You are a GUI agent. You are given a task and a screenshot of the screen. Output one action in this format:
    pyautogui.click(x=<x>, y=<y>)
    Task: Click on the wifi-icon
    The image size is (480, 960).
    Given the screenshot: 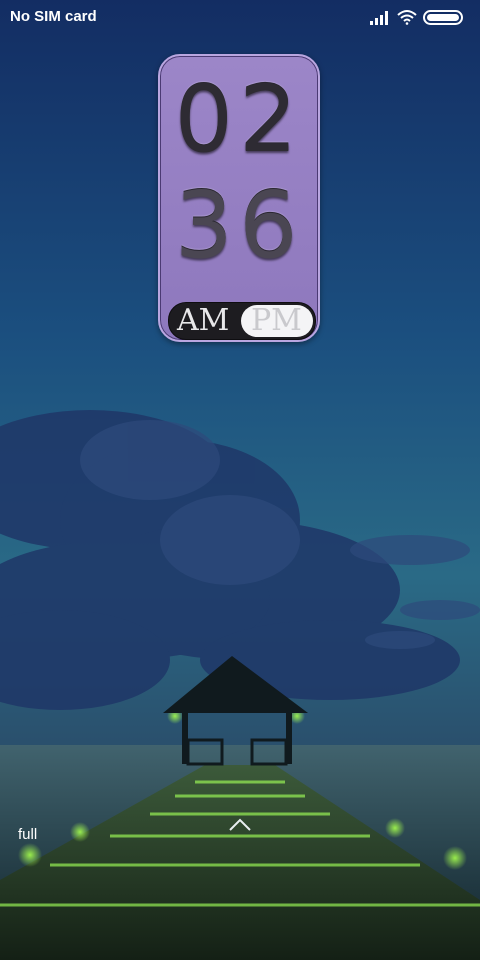 What is the action you would take?
    pyautogui.click(x=407, y=17)
    